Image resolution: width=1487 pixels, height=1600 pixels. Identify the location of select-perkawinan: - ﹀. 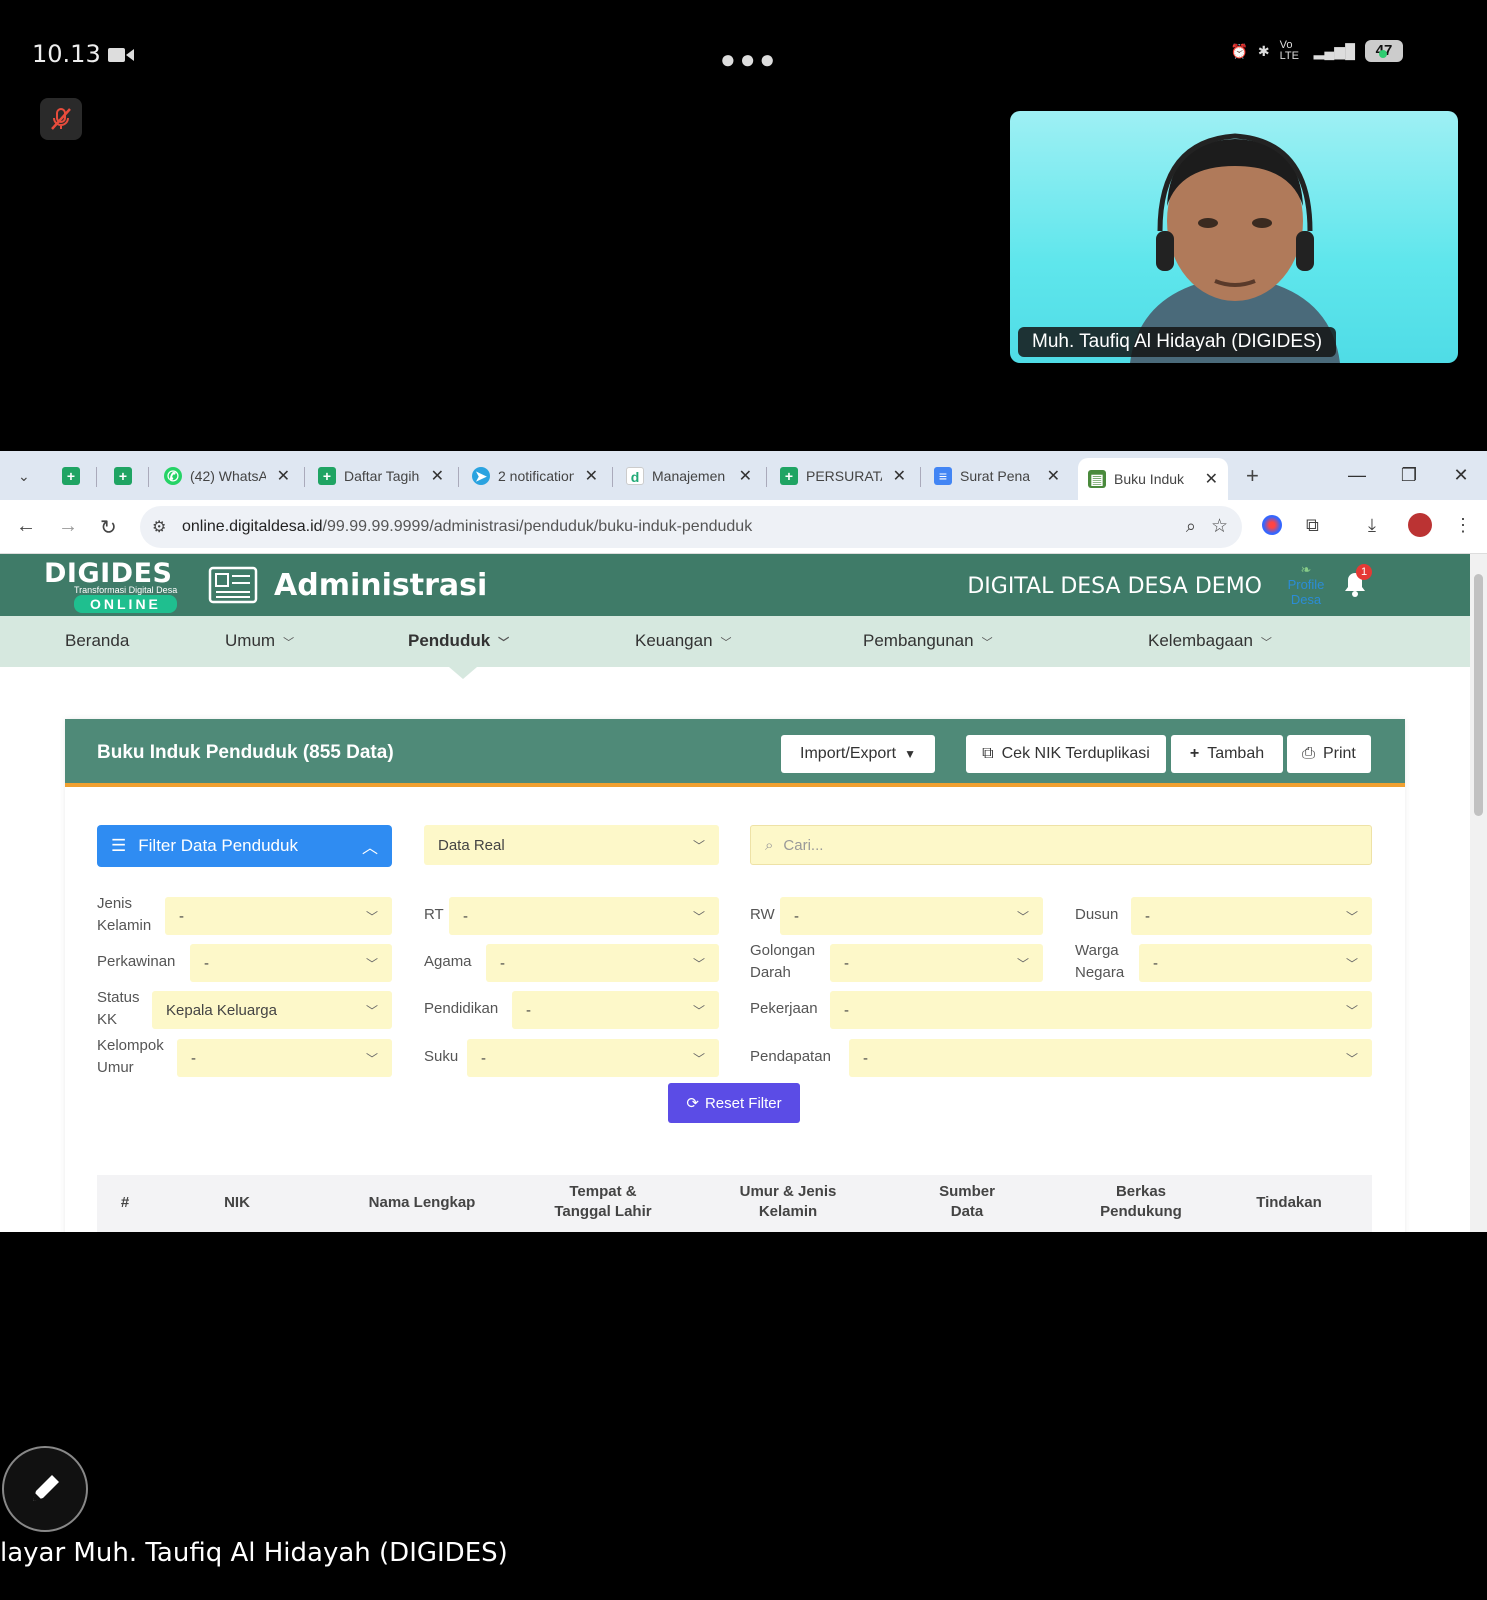
(291, 963).